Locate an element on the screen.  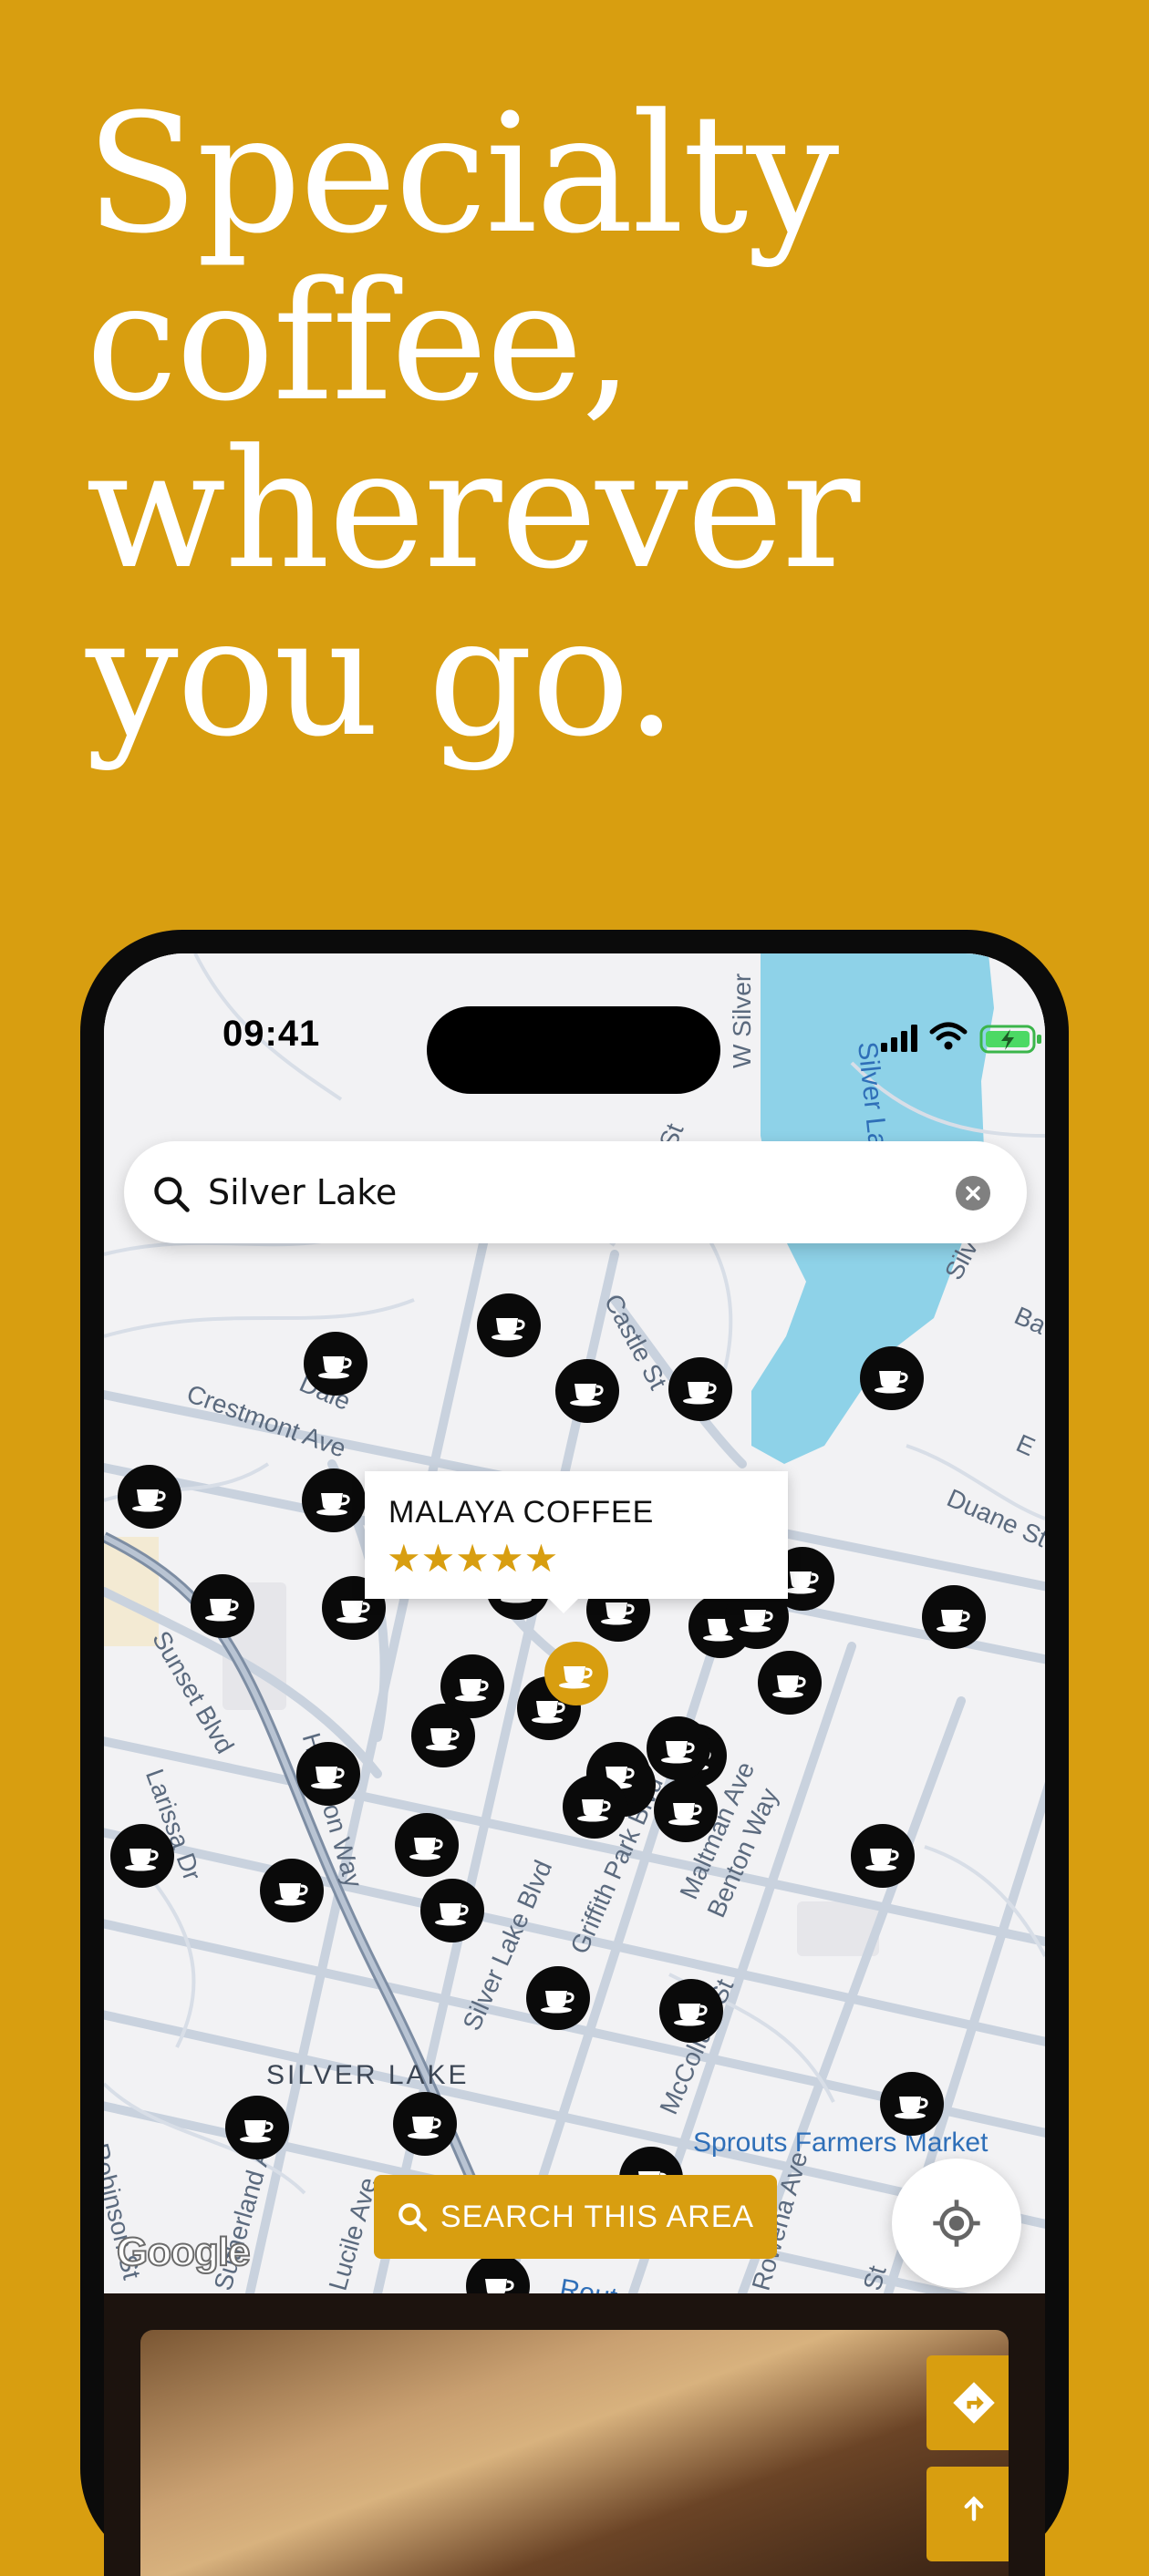
headline-line: wherever is located at coordinates (473, 510).